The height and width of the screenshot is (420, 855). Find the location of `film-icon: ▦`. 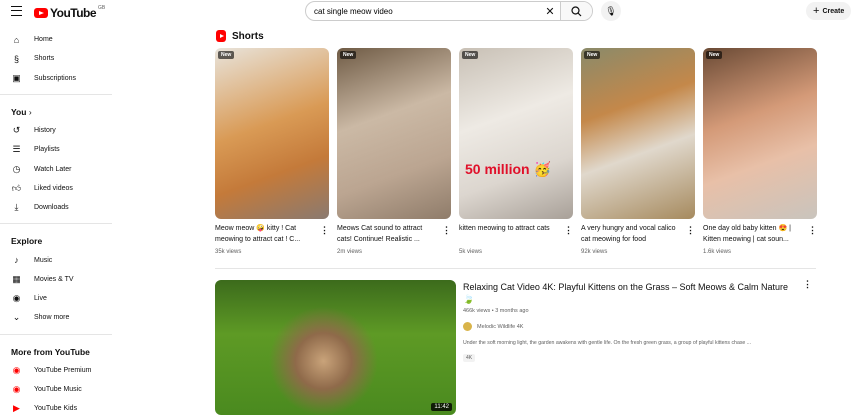

film-icon: ▦ is located at coordinates (16, 278).